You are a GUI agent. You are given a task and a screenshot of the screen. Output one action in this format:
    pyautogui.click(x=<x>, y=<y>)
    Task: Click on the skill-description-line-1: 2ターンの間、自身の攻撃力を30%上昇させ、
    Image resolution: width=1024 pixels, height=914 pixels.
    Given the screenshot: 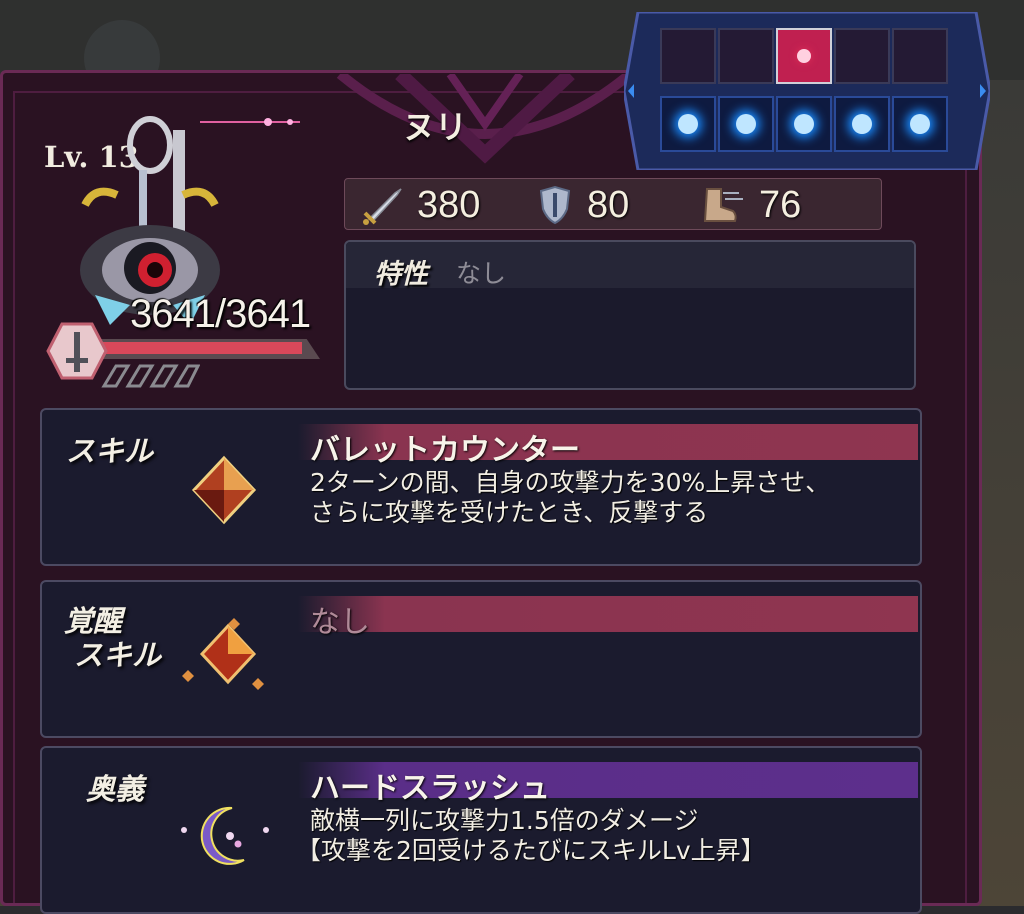 What is the action you would take?
    pyautogui.click(x=570, y=482)
    